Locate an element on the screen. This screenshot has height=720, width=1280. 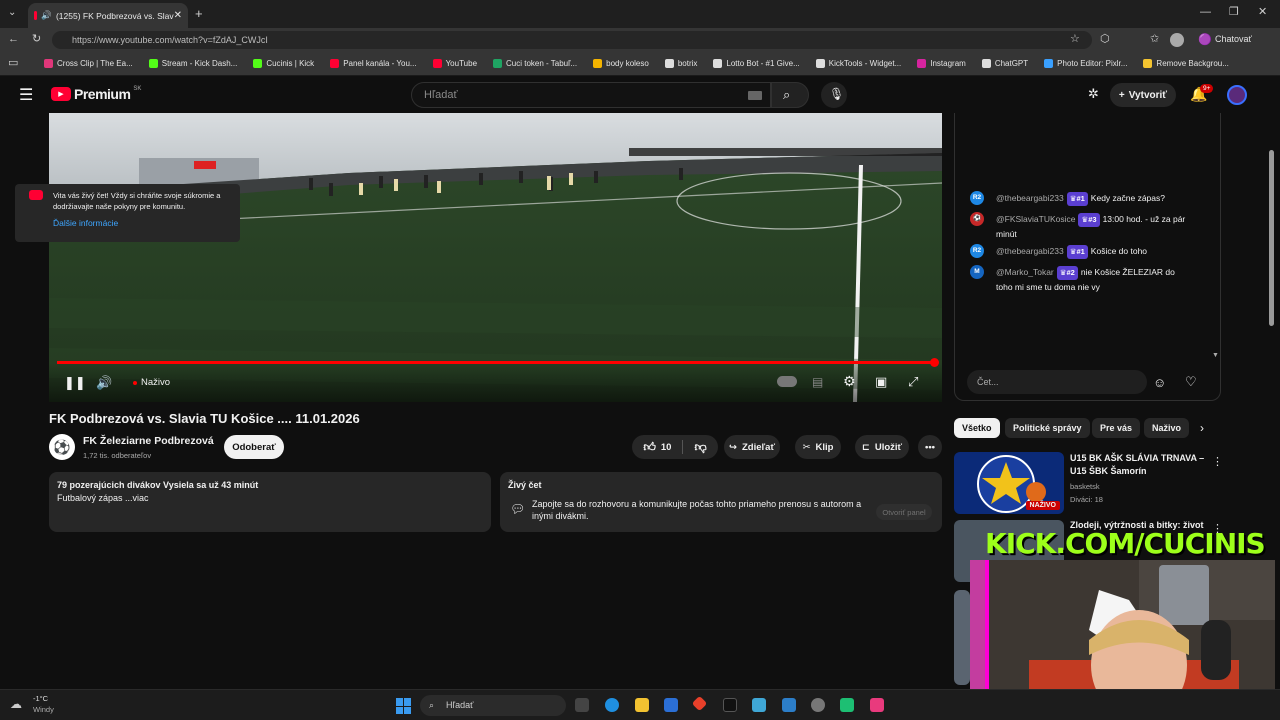
app-icon-green is located at coordinates (847, 705).